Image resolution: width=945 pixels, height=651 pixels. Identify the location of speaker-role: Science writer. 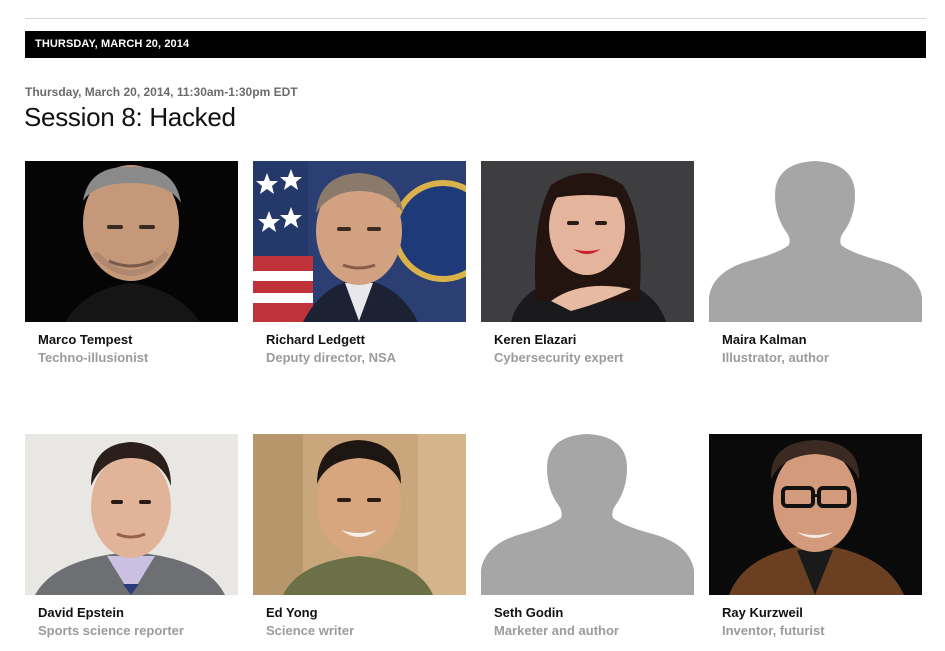
(310, 630).